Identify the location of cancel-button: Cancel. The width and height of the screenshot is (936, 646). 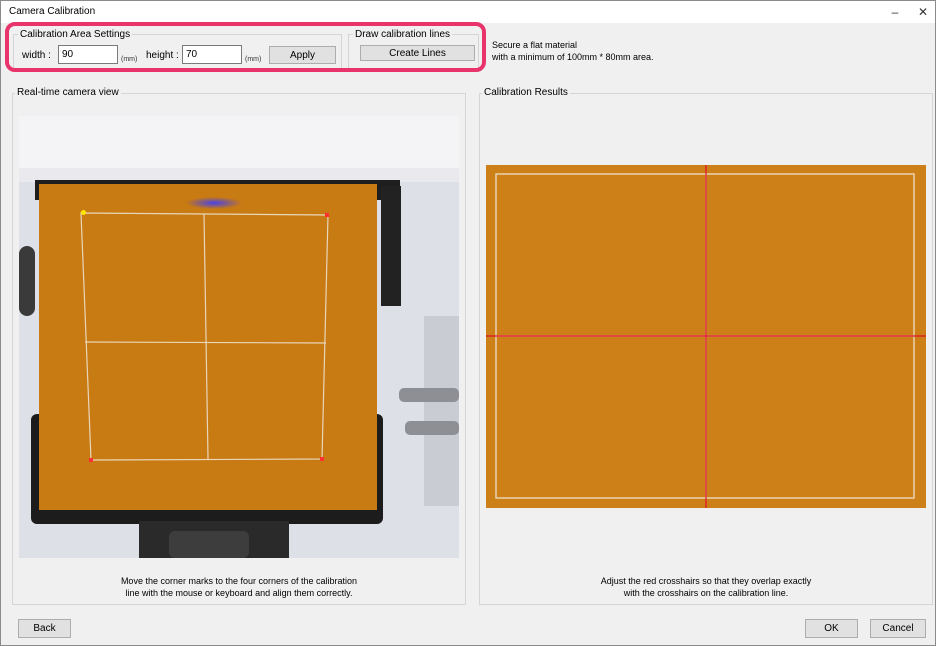
(898, 628).